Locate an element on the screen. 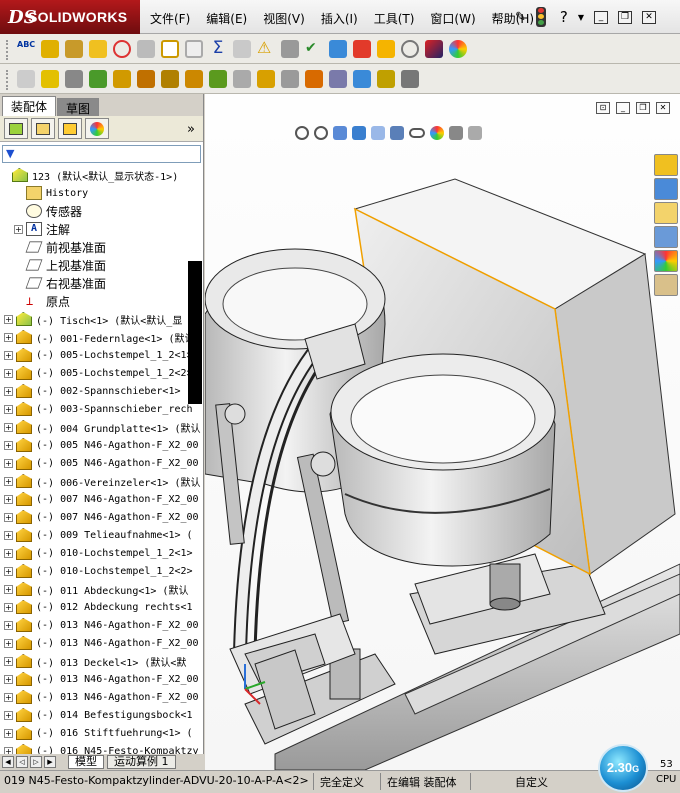 Image resolution: width=680 pixels, height=793 pixels. balance-icon is located at coordinates (74, 49).